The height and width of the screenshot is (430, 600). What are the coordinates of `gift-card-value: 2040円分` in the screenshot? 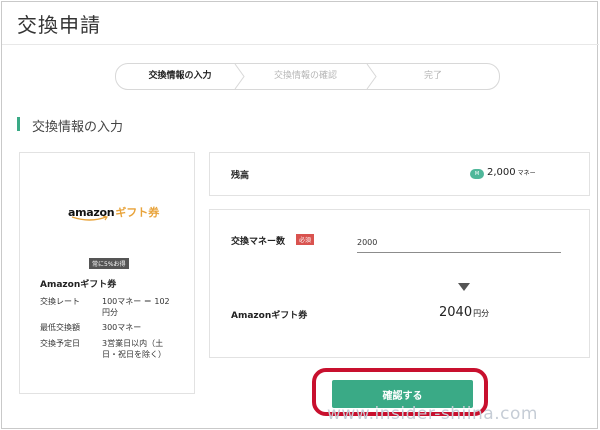 It's located at (464, 312).